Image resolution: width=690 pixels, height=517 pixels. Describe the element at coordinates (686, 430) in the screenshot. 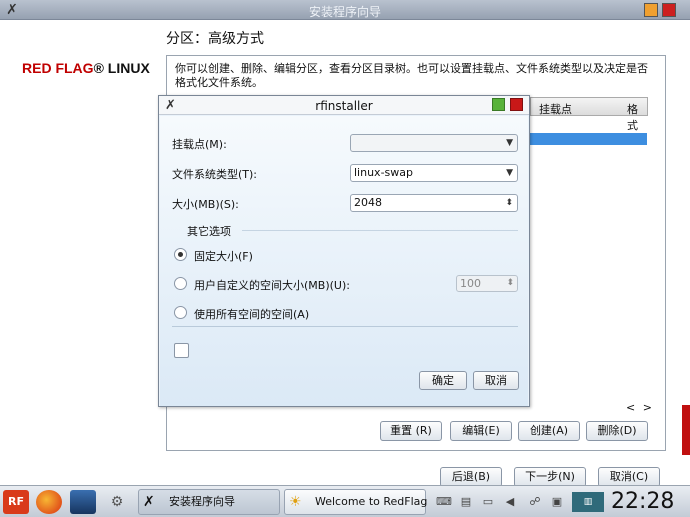

I see `redflag-side-badge` at that location.